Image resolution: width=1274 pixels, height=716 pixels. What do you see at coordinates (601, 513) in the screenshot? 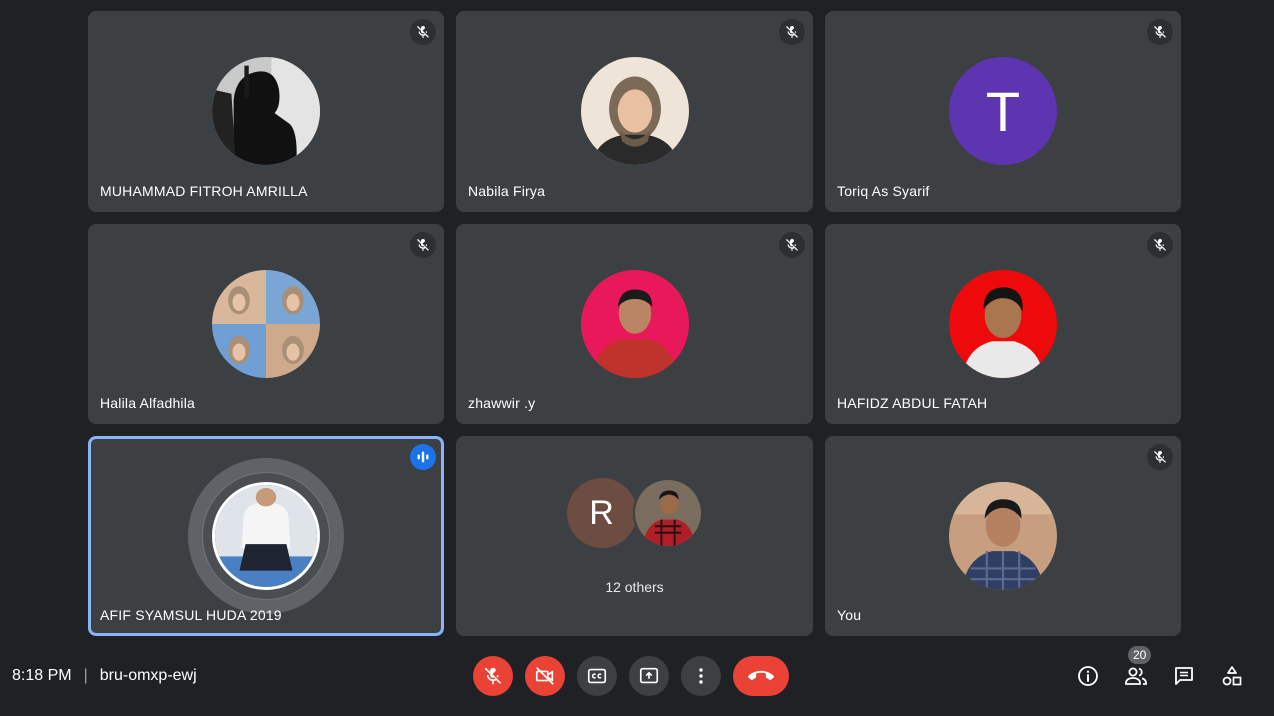
I see `participant-initial-avatar: R` at bounding box center [601, 513].